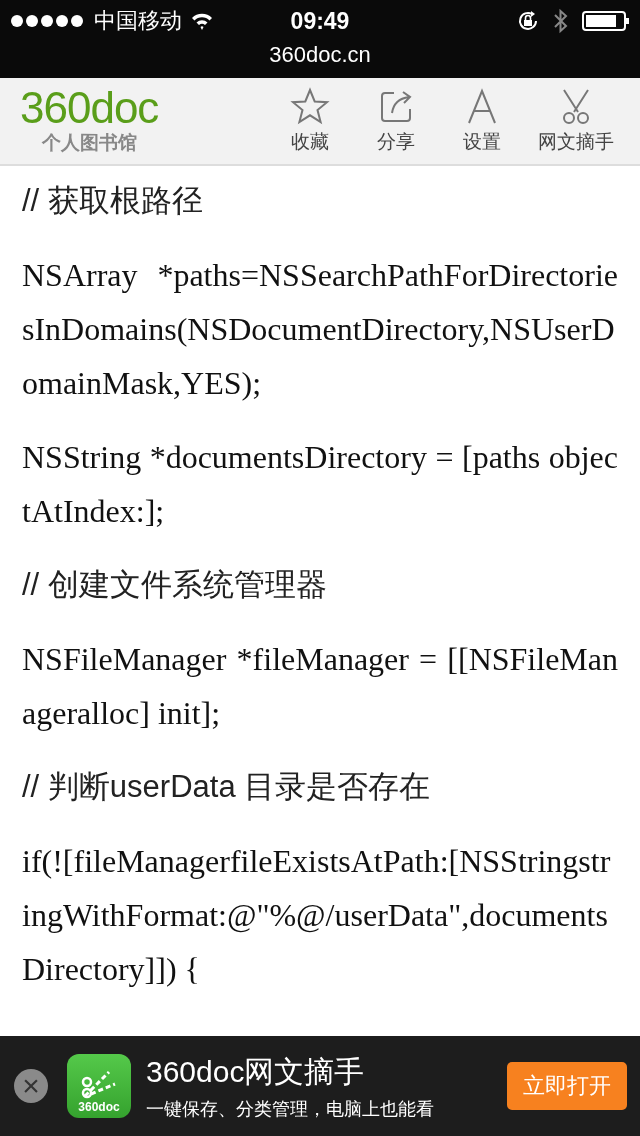  Describe the element at coordinates (227, 787) in the screenshot. I see `code-comment: // 判断userData 目录是否存在` at that location.